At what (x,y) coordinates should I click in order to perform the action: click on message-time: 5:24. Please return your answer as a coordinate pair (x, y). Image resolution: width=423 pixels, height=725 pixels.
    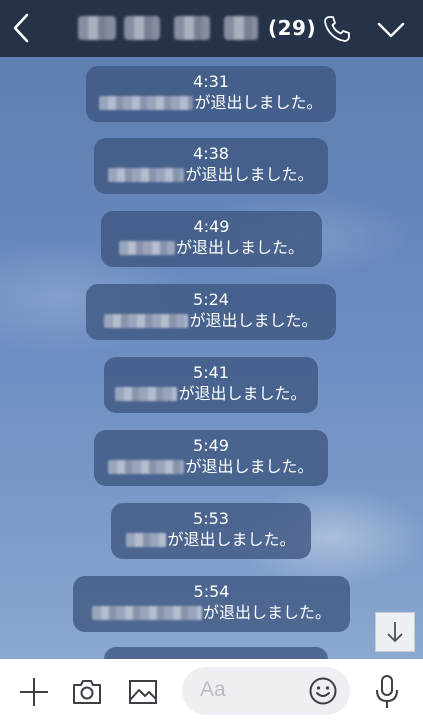
    Looking at the image, I should click on (211, 299).